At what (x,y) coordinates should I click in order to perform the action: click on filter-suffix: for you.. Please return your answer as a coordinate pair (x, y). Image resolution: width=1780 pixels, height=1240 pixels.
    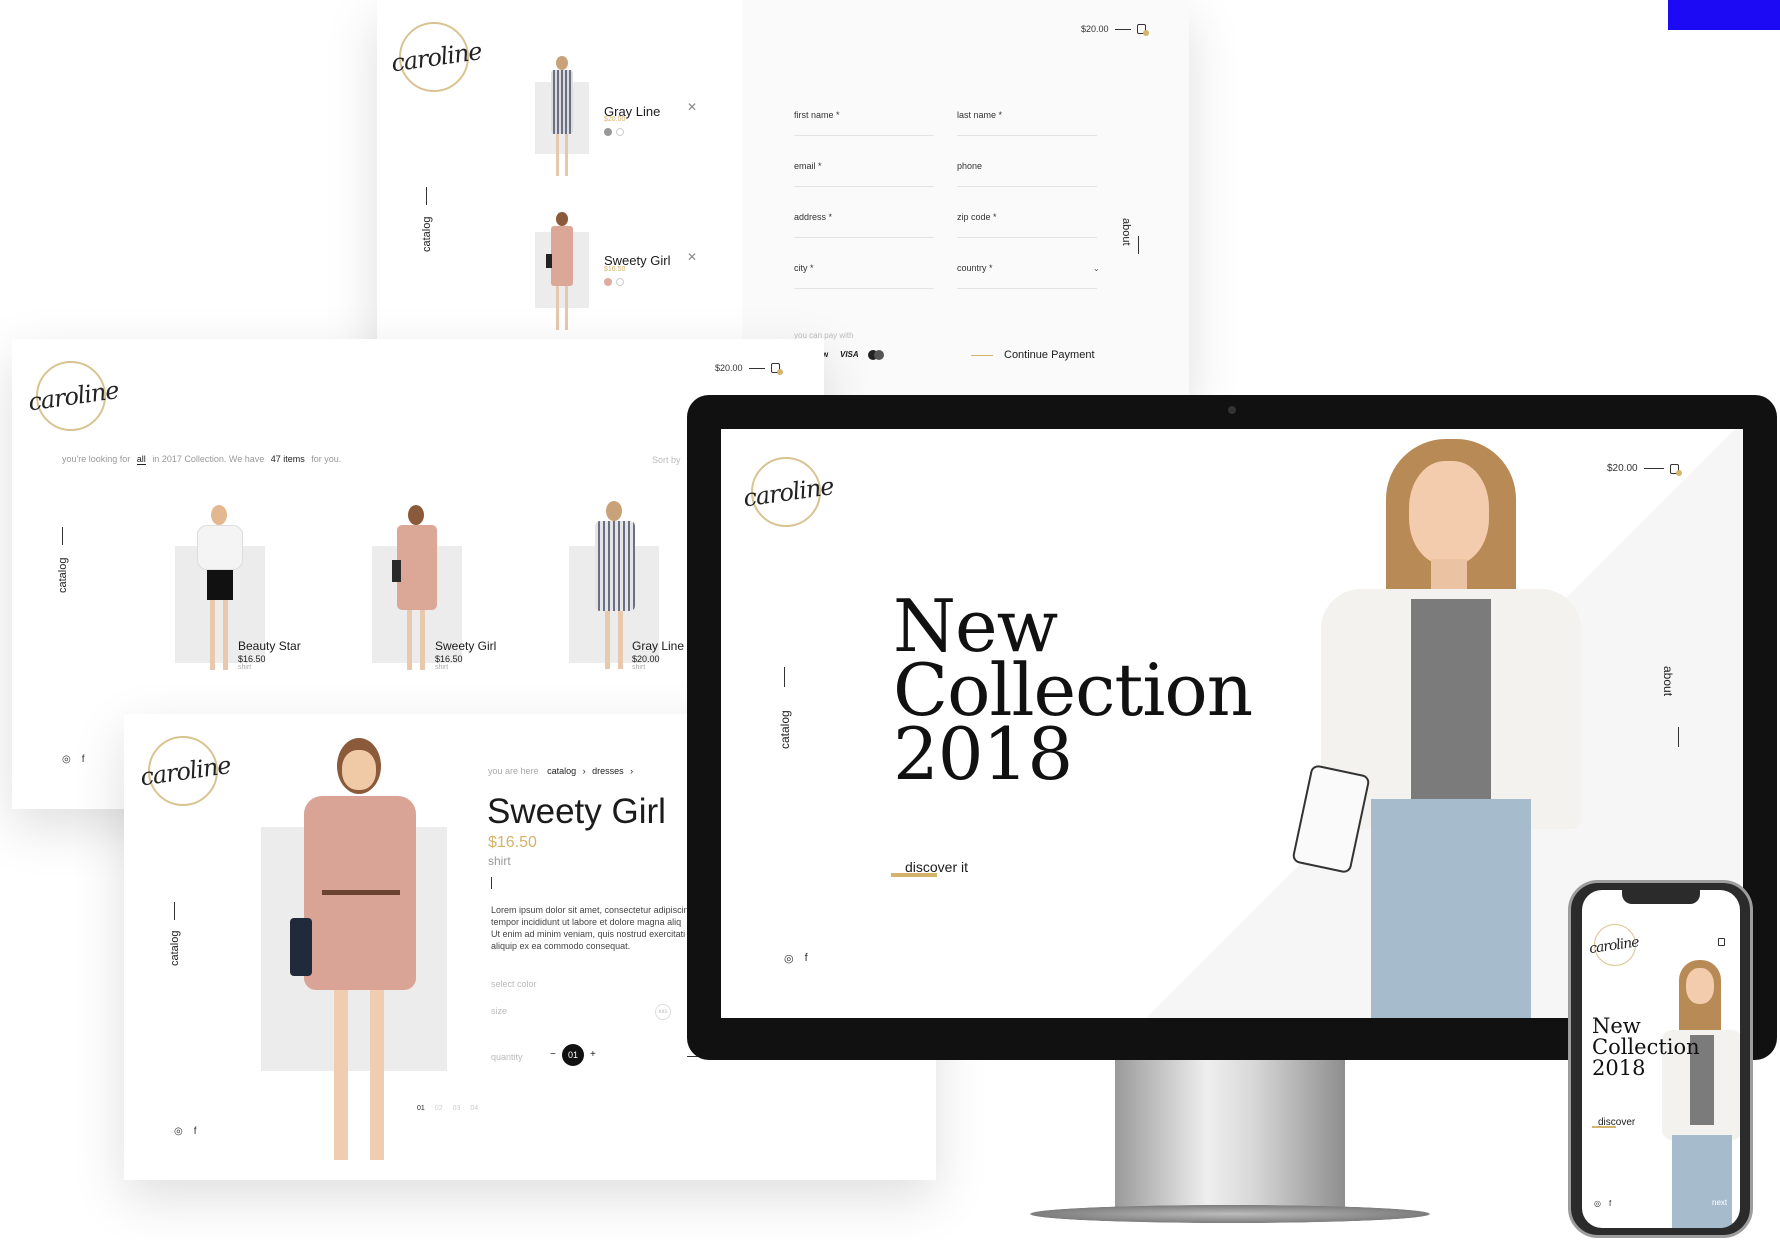
    Looking at the image, I should click on (326, 459).